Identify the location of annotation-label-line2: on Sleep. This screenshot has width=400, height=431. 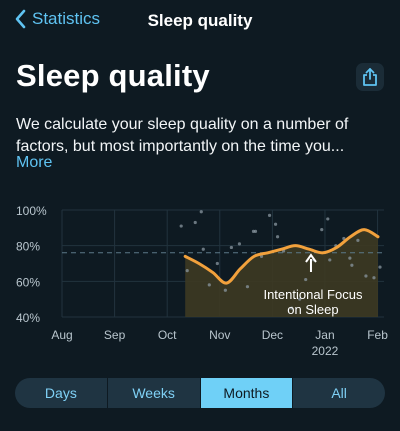
(312, 309).